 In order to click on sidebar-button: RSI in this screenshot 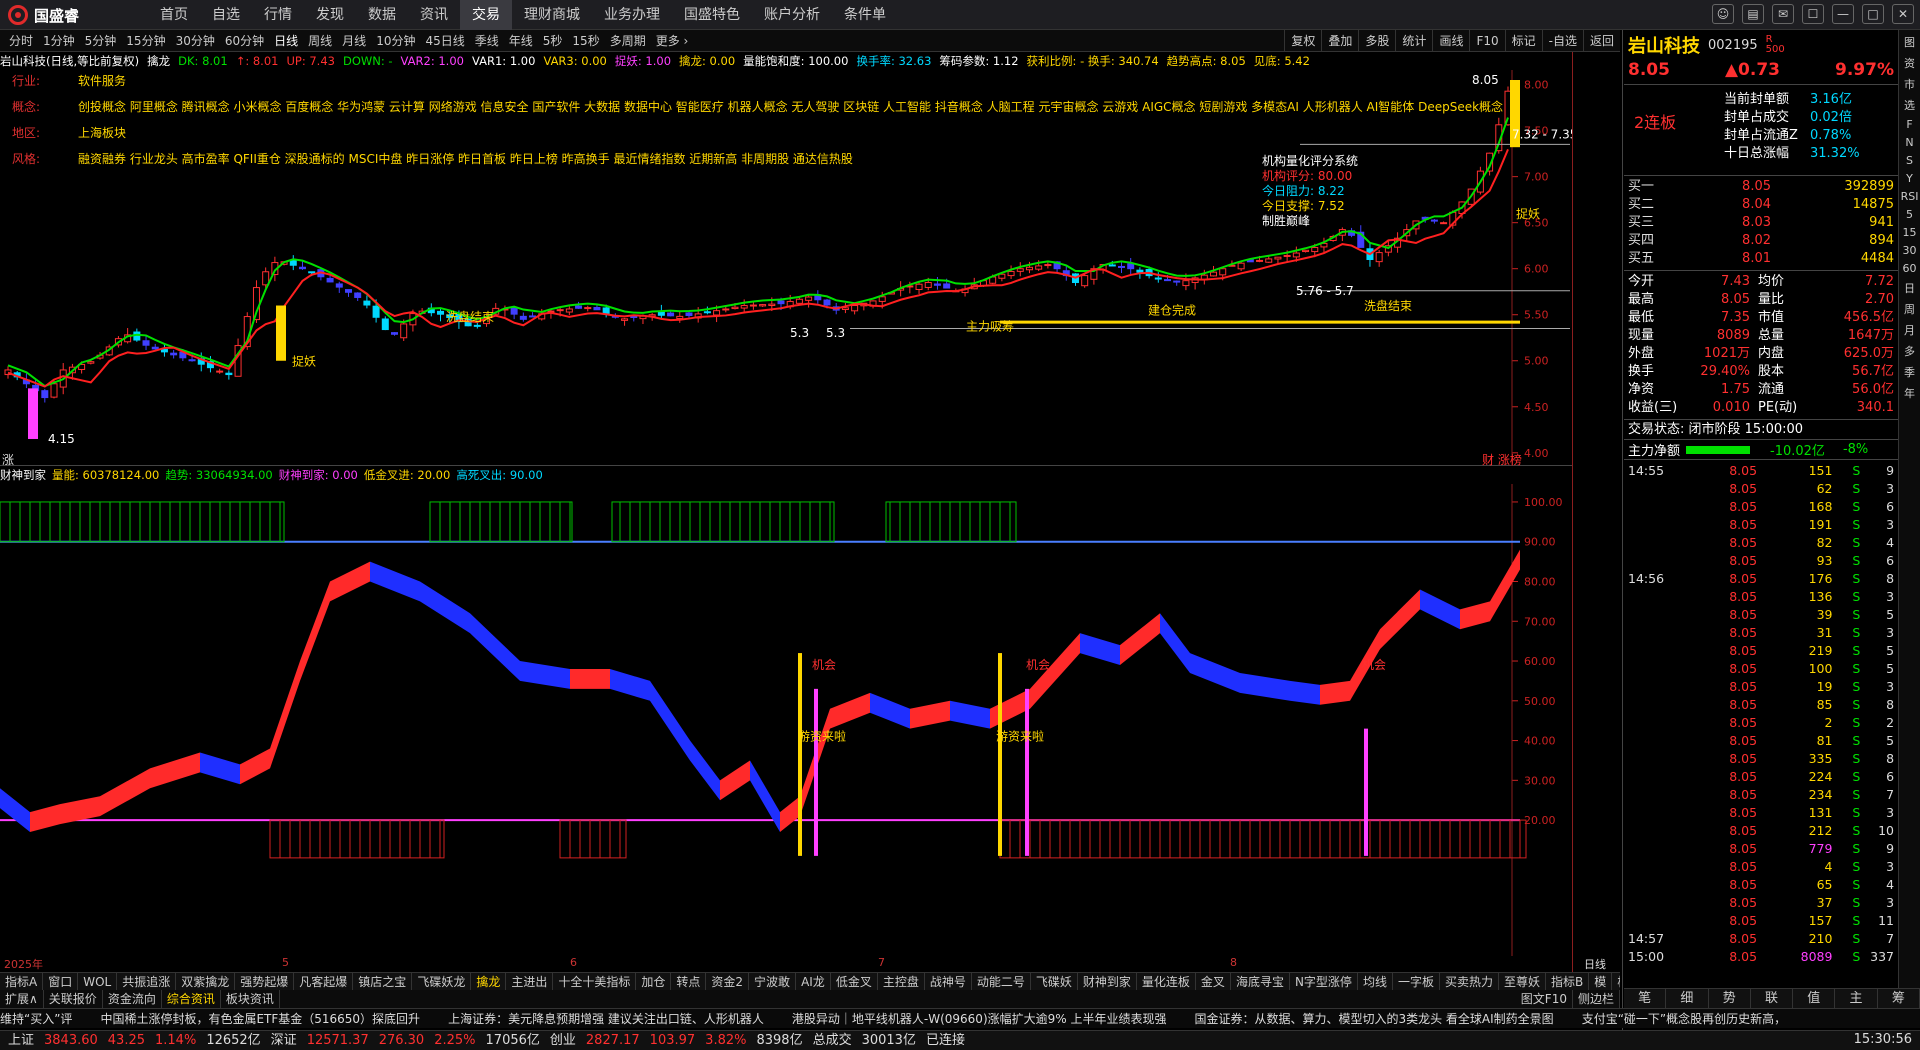, I will do `click(1910, 196)`.